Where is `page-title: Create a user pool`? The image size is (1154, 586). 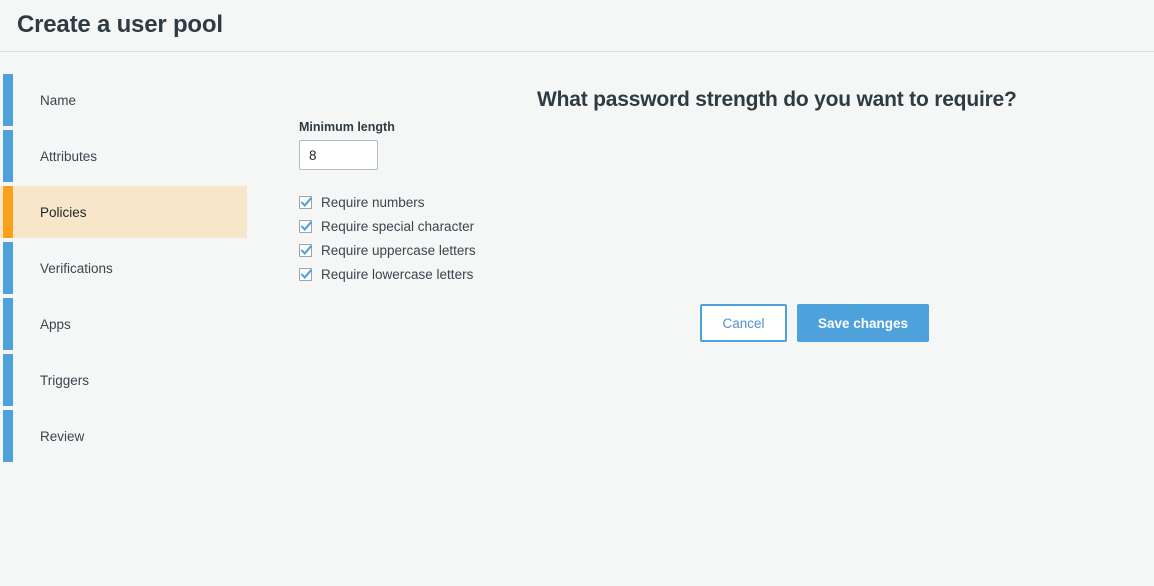 page-title: Create a user pool is located at coordinates (120, 24).